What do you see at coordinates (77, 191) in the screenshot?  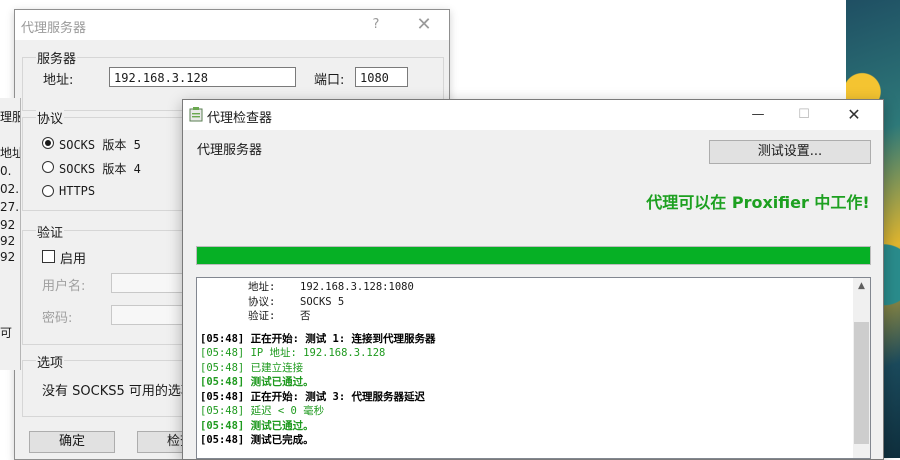 I see `https-label: HTTPS` at bounding box center [77, 191].